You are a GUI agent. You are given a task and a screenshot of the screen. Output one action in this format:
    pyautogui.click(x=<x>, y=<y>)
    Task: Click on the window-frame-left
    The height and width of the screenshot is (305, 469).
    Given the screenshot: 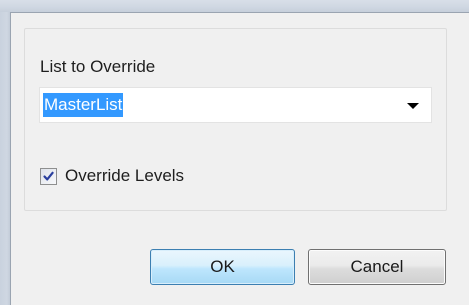 What is the action you would take?
    pyautogui.click(x=5, y=158)
    